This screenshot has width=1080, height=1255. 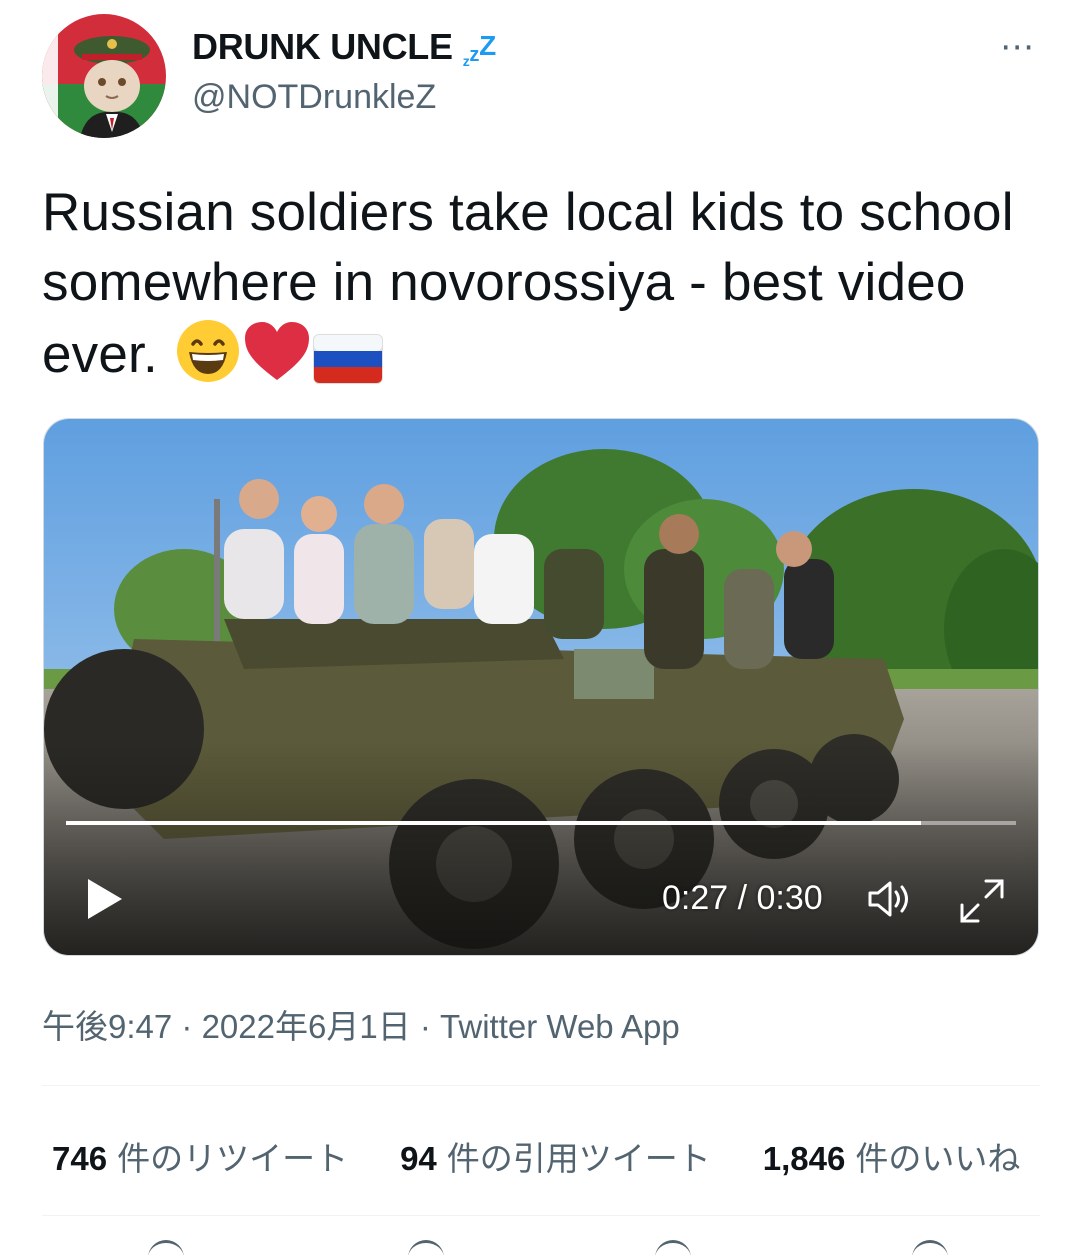 What do you see at coordinates (322, 46) in the screenshot?
I see `display-name-text: DRUNK UNCLE` at bounding box center [322, 46].